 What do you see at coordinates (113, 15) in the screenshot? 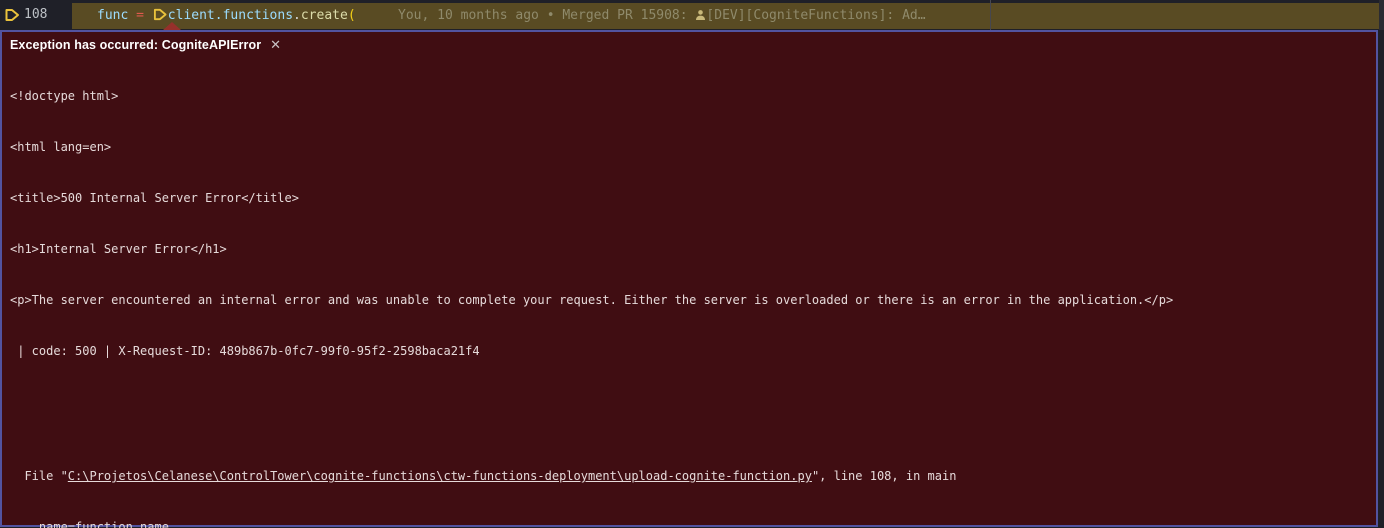
I see `code-token-variable: func` at bounding box center [113, 15].